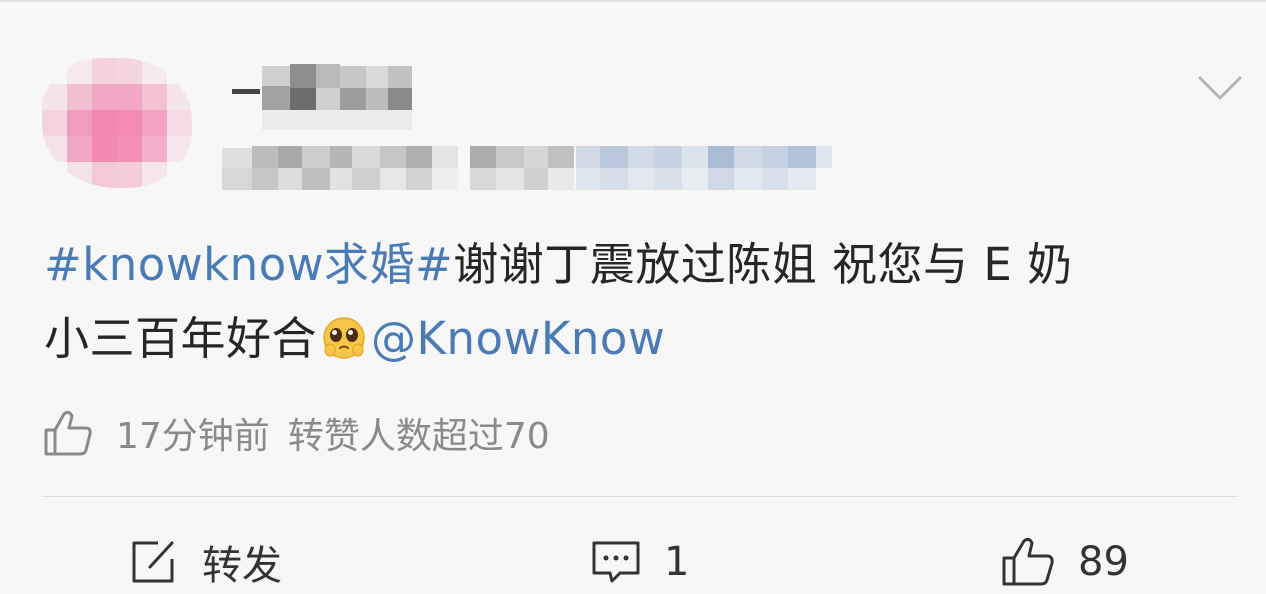 The height and width of the screenshot is (594, 1266). I want to click on post-source-pixelated, so click(528, 169).